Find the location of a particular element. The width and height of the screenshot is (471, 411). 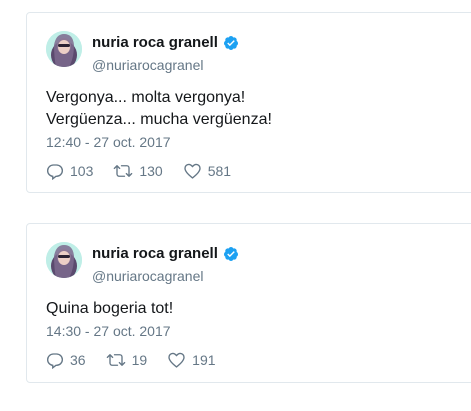

like-button: 581 is located at coordinates (207, 171).